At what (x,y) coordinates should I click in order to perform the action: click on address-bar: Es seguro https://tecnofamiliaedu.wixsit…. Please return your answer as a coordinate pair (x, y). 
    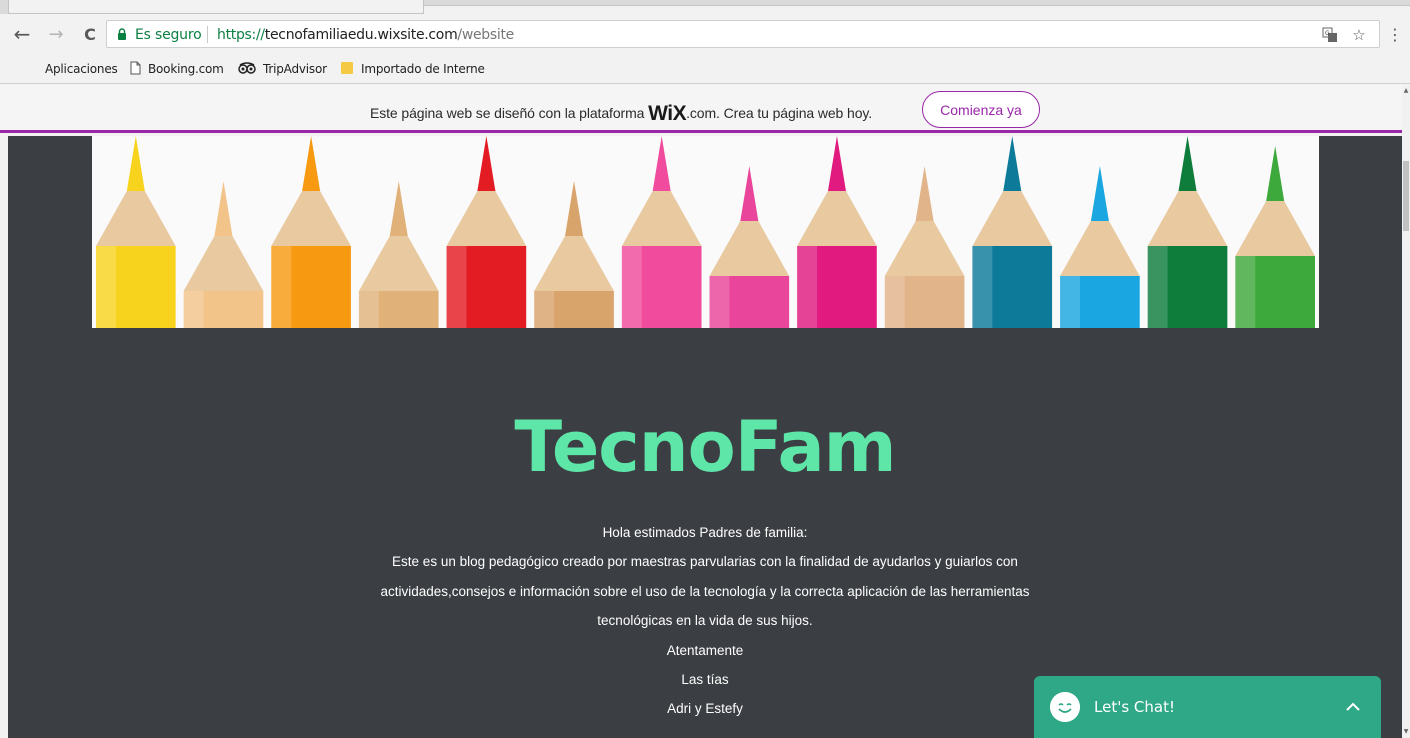
    Looking at the image, I should click on (743, 34).